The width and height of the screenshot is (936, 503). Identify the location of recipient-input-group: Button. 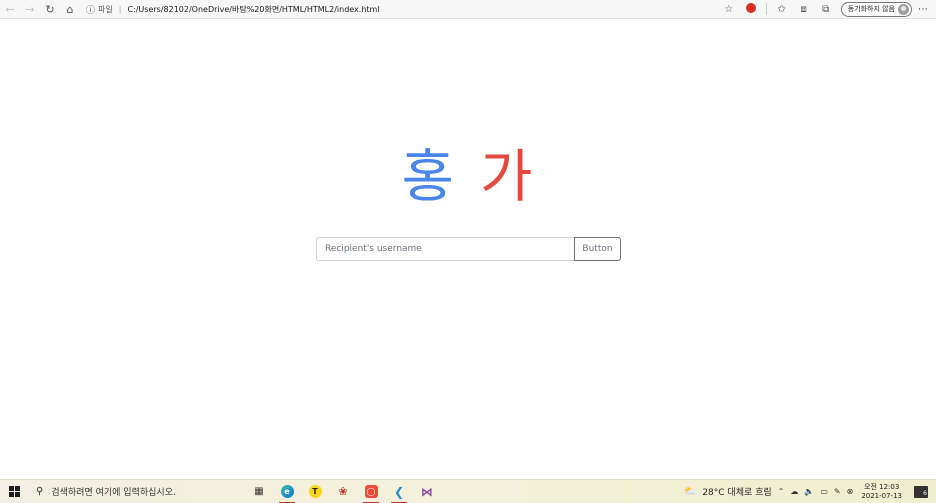
(468, 249).